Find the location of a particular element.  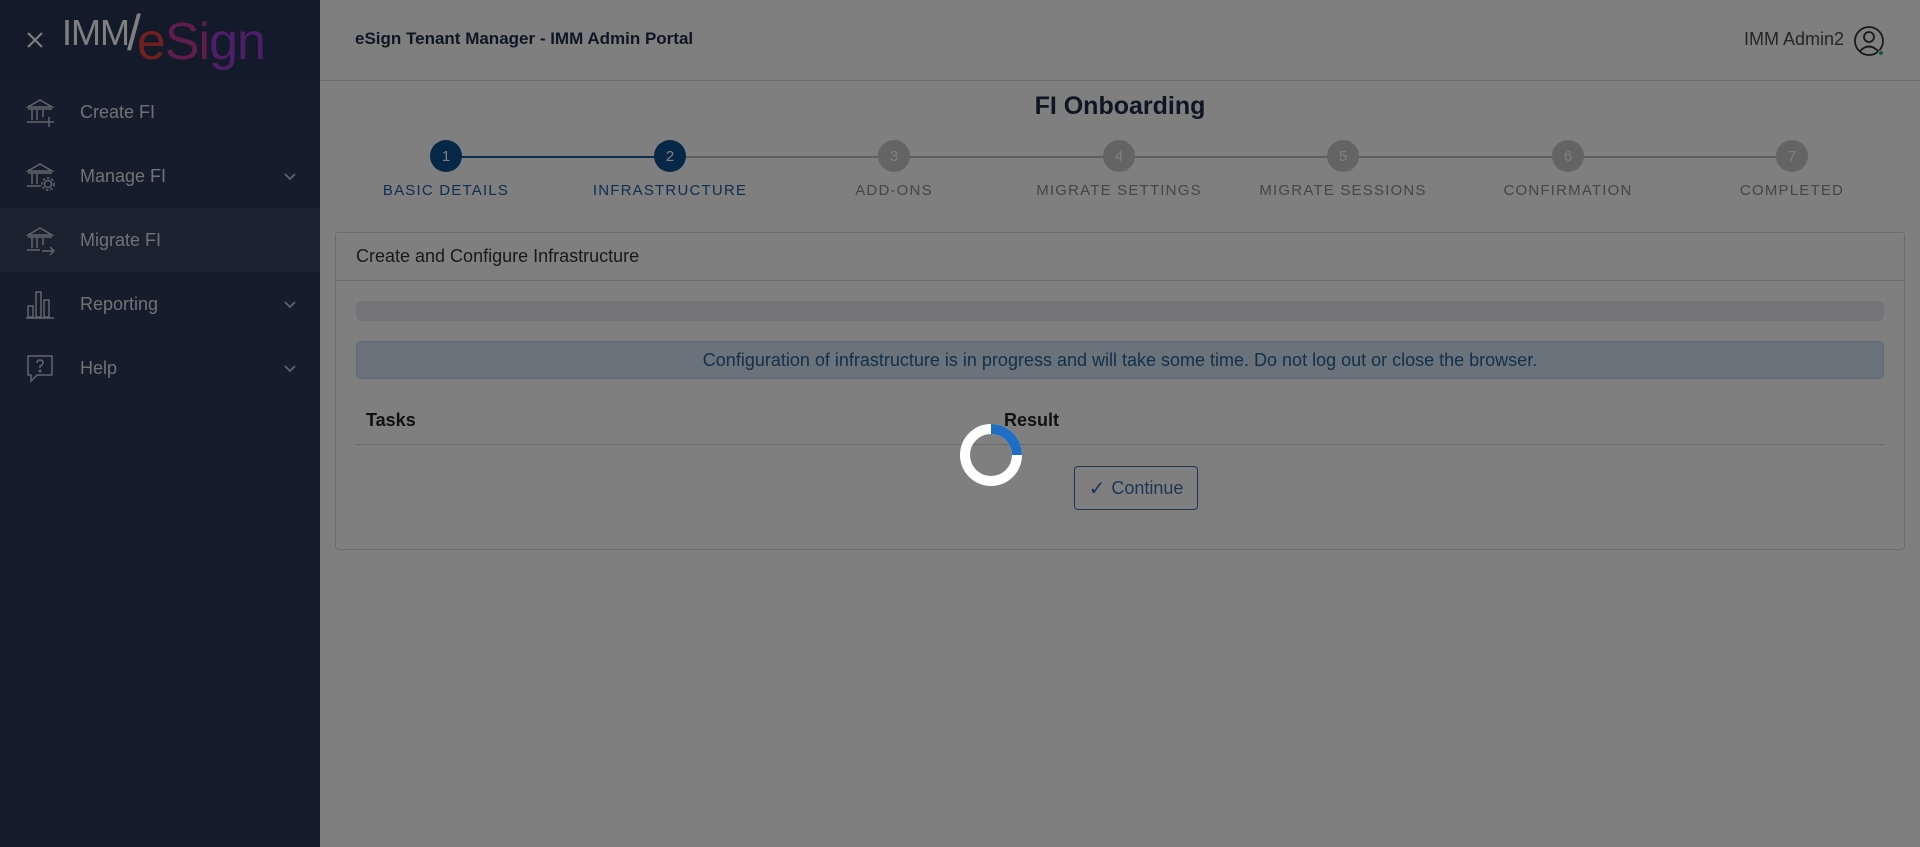

loading-spinner-icon is located at coordinates (991, 455).